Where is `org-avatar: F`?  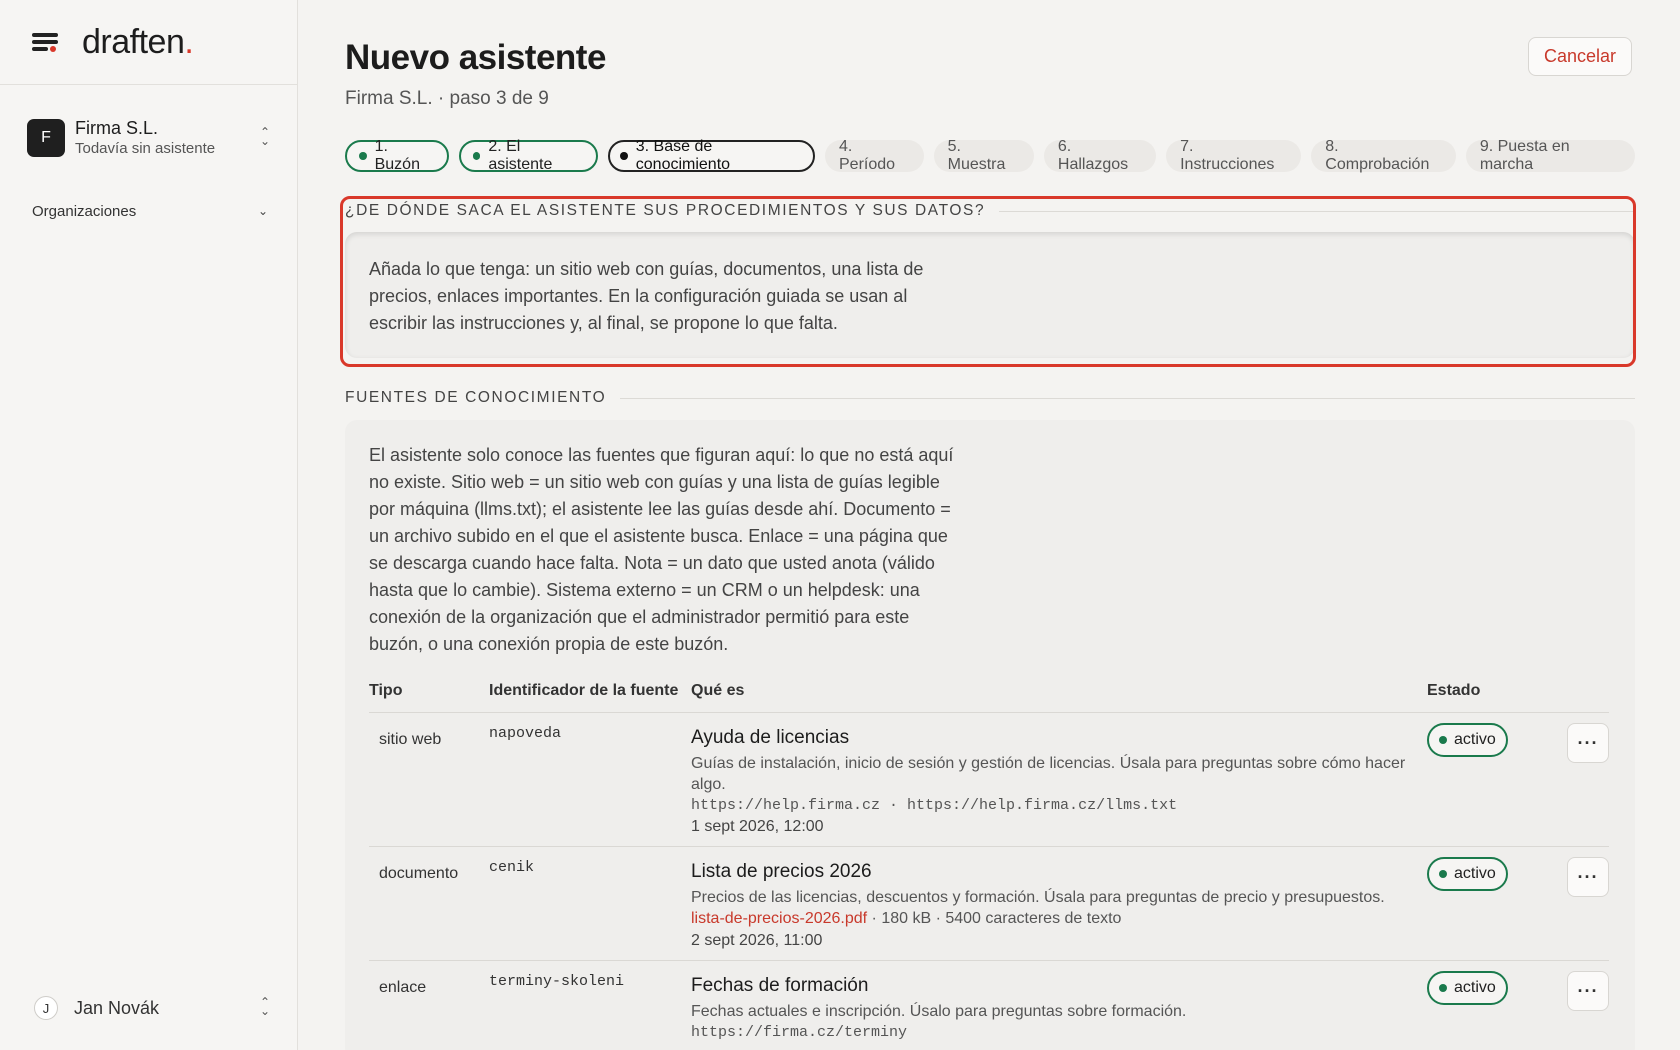 org-avatar: F is located at coordinates (46, 138).